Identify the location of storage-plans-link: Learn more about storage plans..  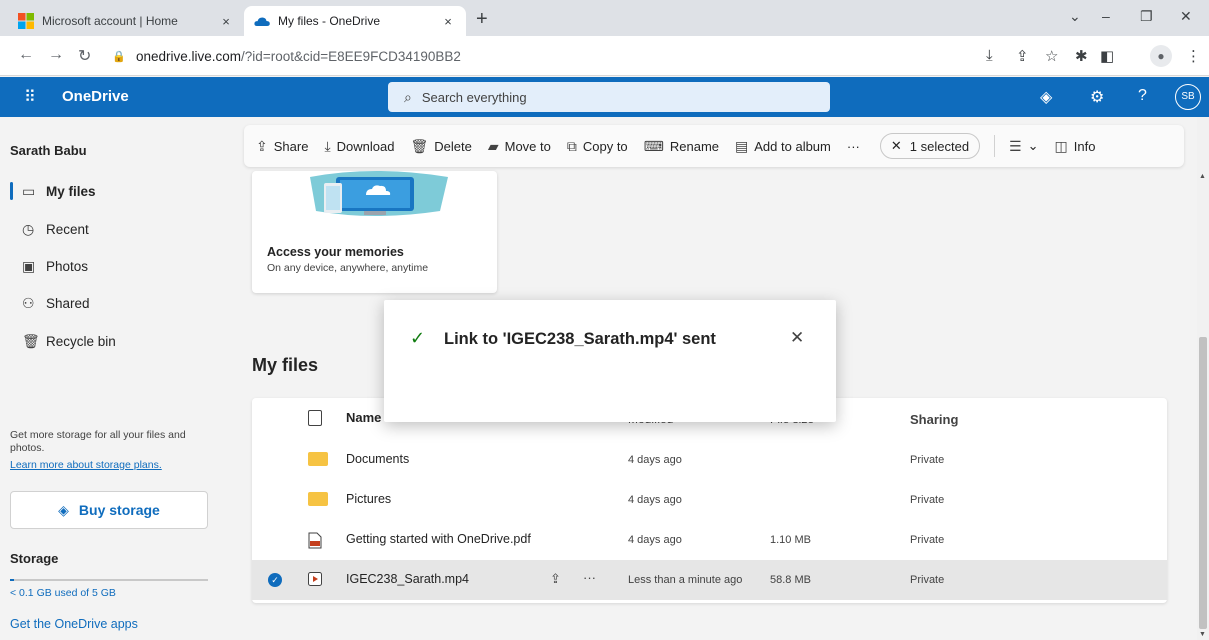
(86, 465).